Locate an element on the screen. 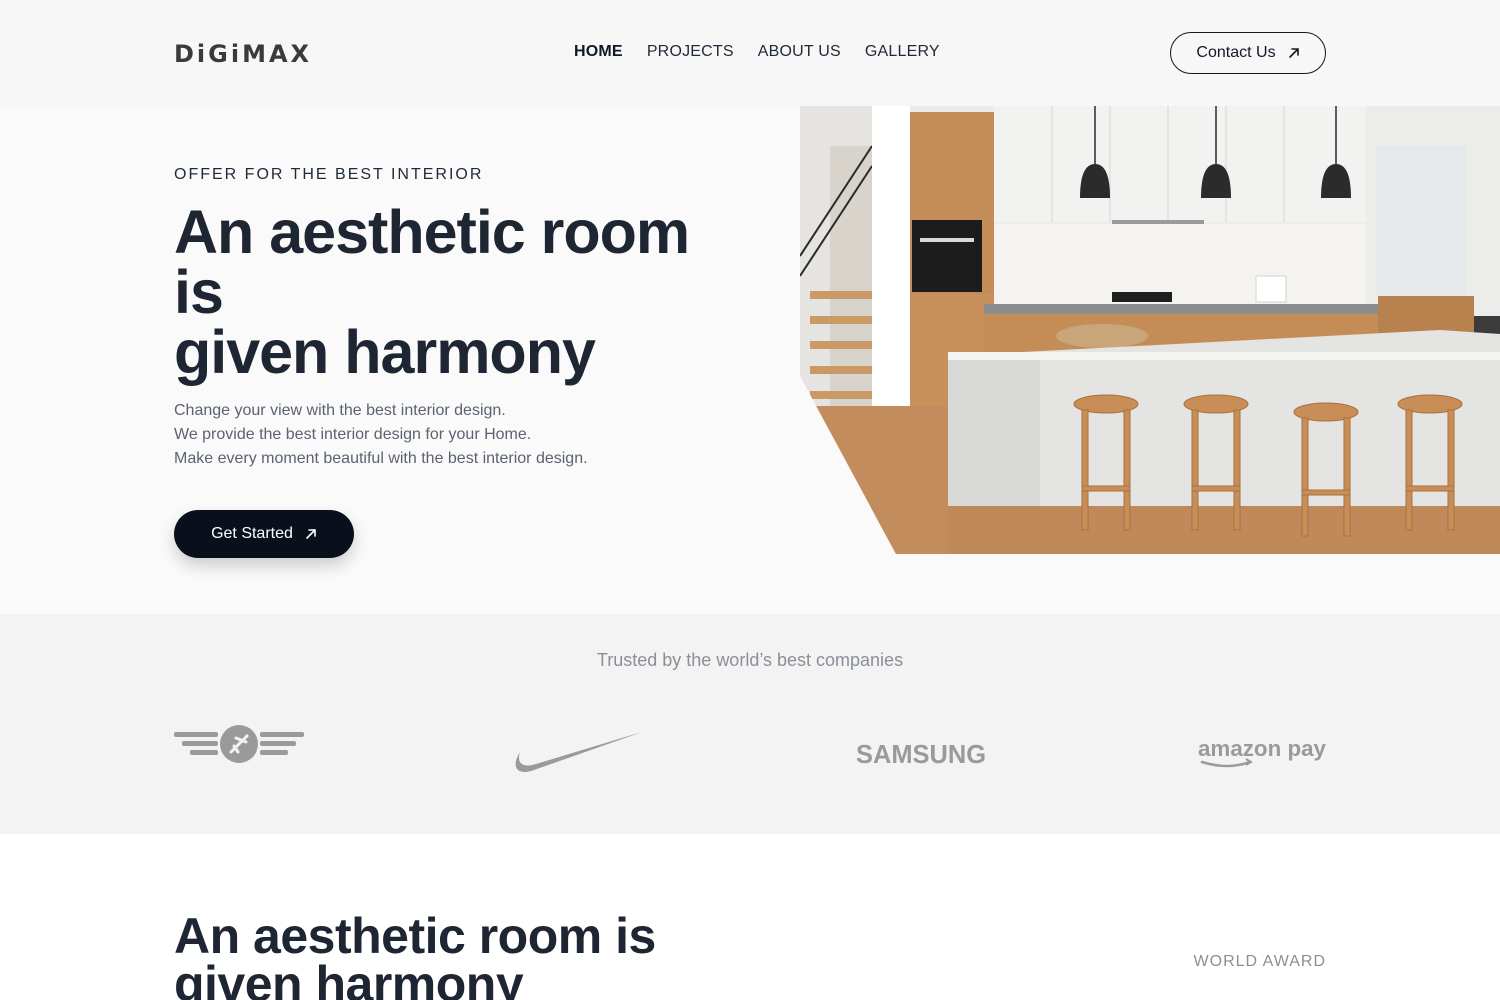 This screenshot has width=1500, height=1000. digimax-logo: DiGiMAX is located at coordinates (254, 53).